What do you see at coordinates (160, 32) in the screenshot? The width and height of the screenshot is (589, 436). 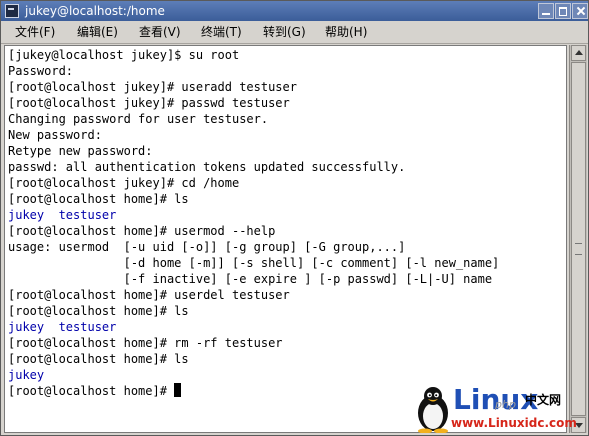 I see `menu-view: 查看(V)` at bounding box center [160, 32].